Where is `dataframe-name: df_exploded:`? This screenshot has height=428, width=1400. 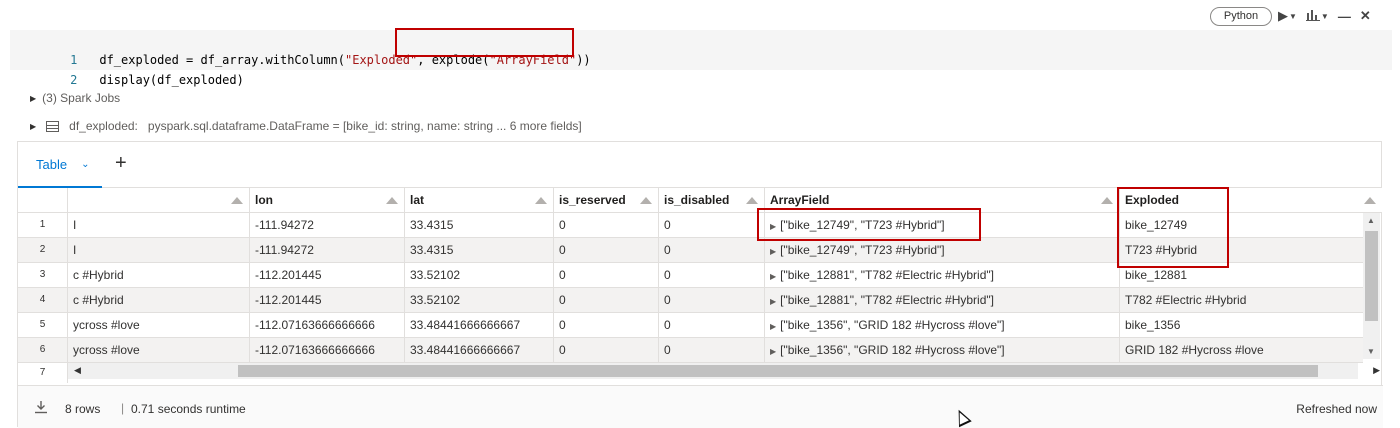 dataframe-name: df_exploded: is located at coordinates (103, 126).